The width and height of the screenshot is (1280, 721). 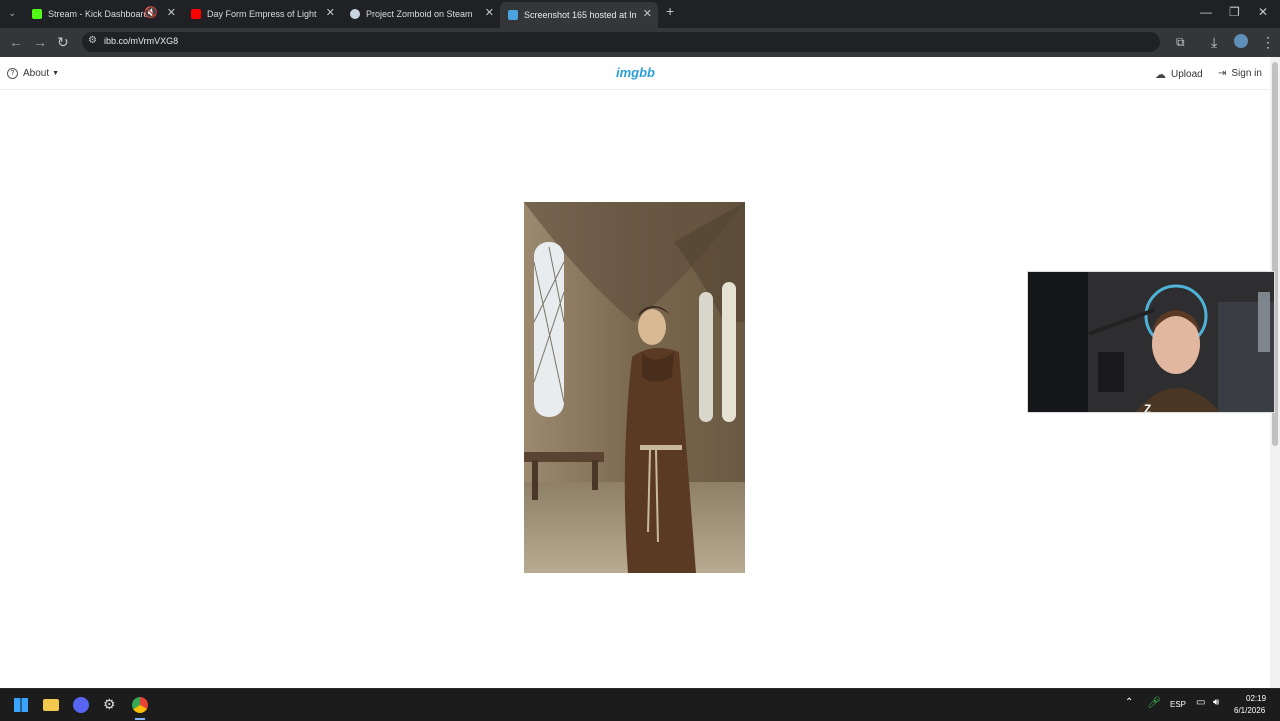 I want to click on about-label: About, so click(x=36, y=73).